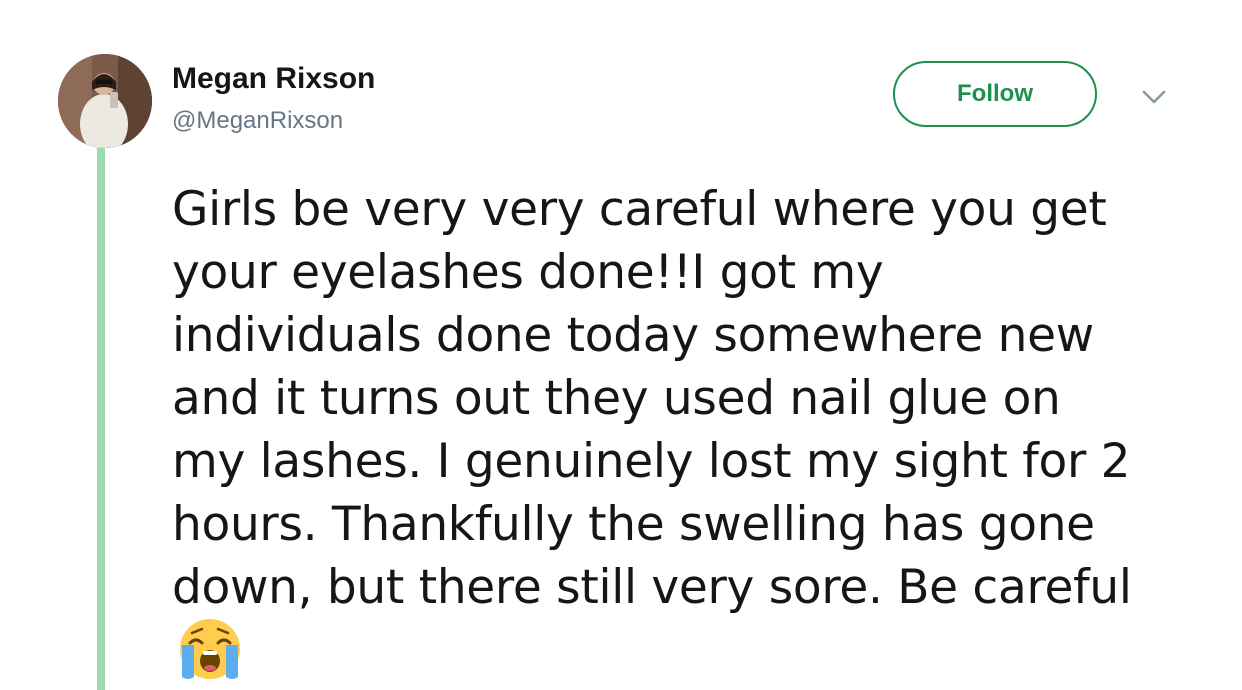 The height and width of the screenshot is (690, 1242). What do you see at coordinates (210, 649) in the screenshot?
I see `loudly-crying-face-icon` at bounding box center [210, 649].